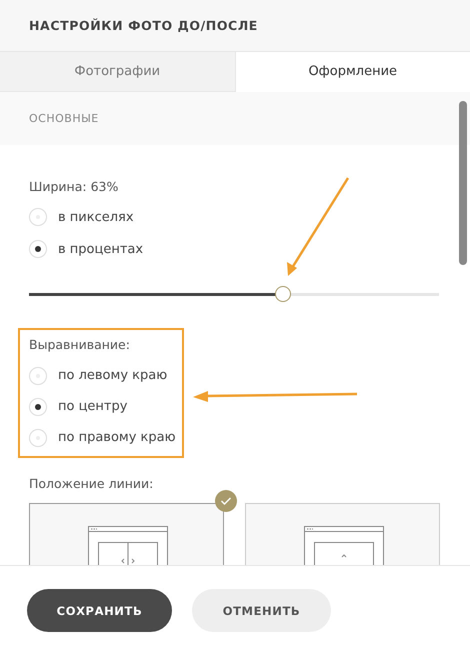 Image resolution: width=470 pixels, height=655 pixels. I want to click on field-label: Выравнивание:, so click(80, 345).